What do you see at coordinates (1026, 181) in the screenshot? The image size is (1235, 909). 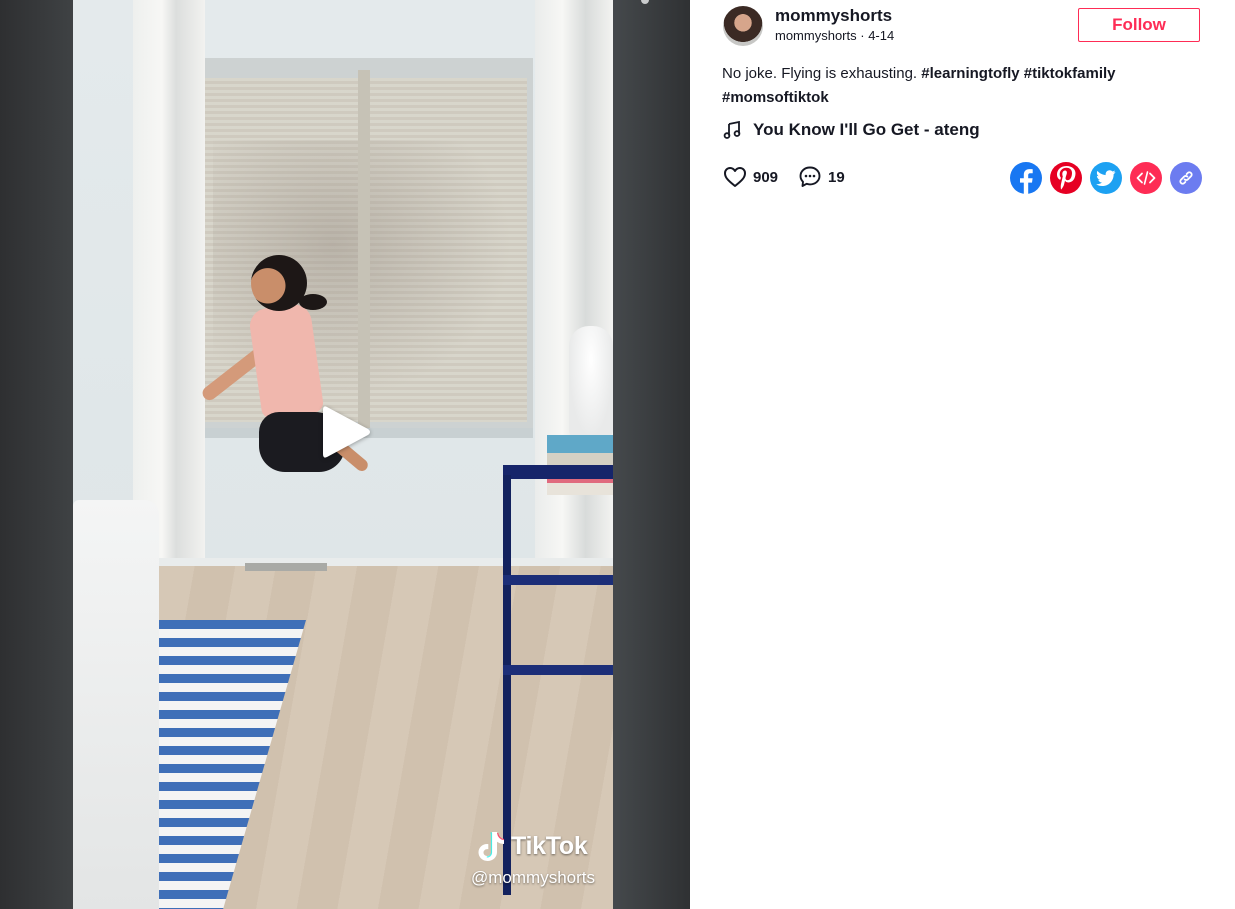 I see `facebook-icon` at bounding box center [1026, 181].